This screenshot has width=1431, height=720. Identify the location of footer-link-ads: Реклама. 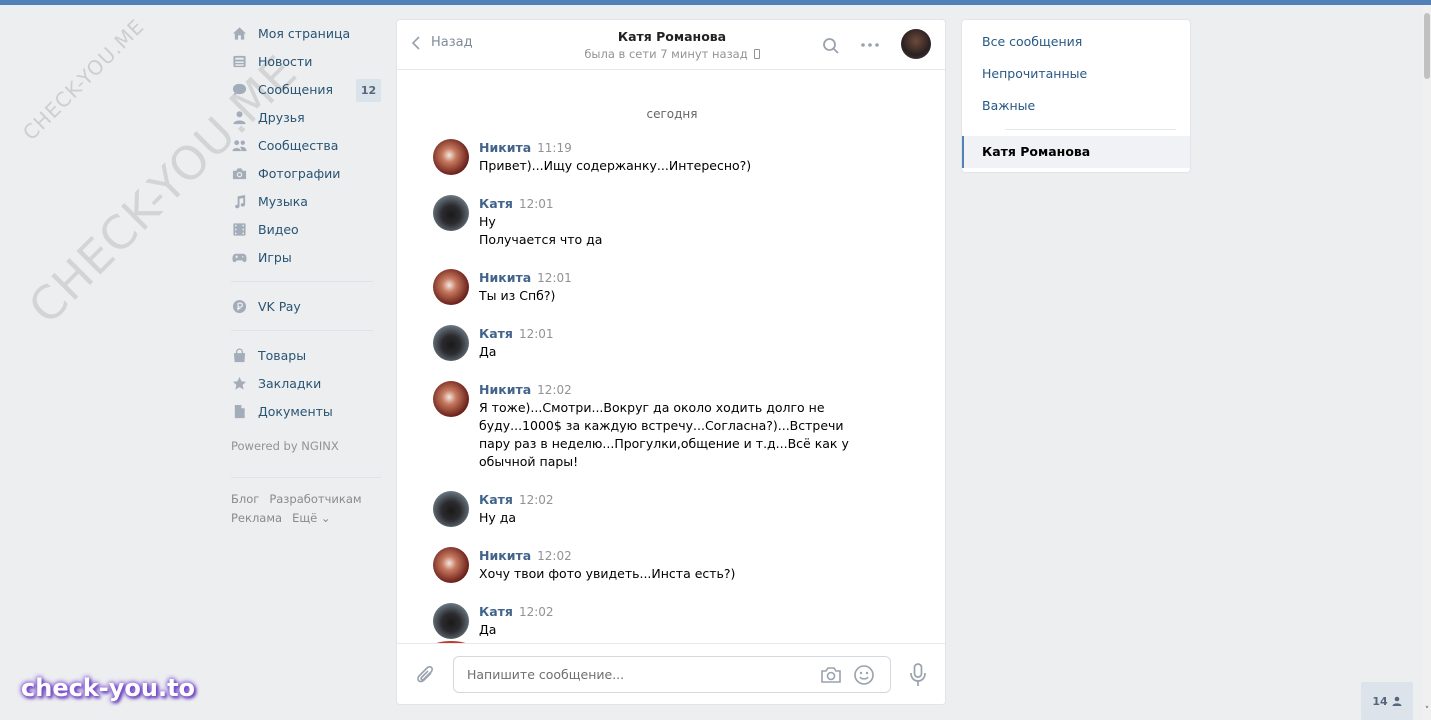
(256, 518).